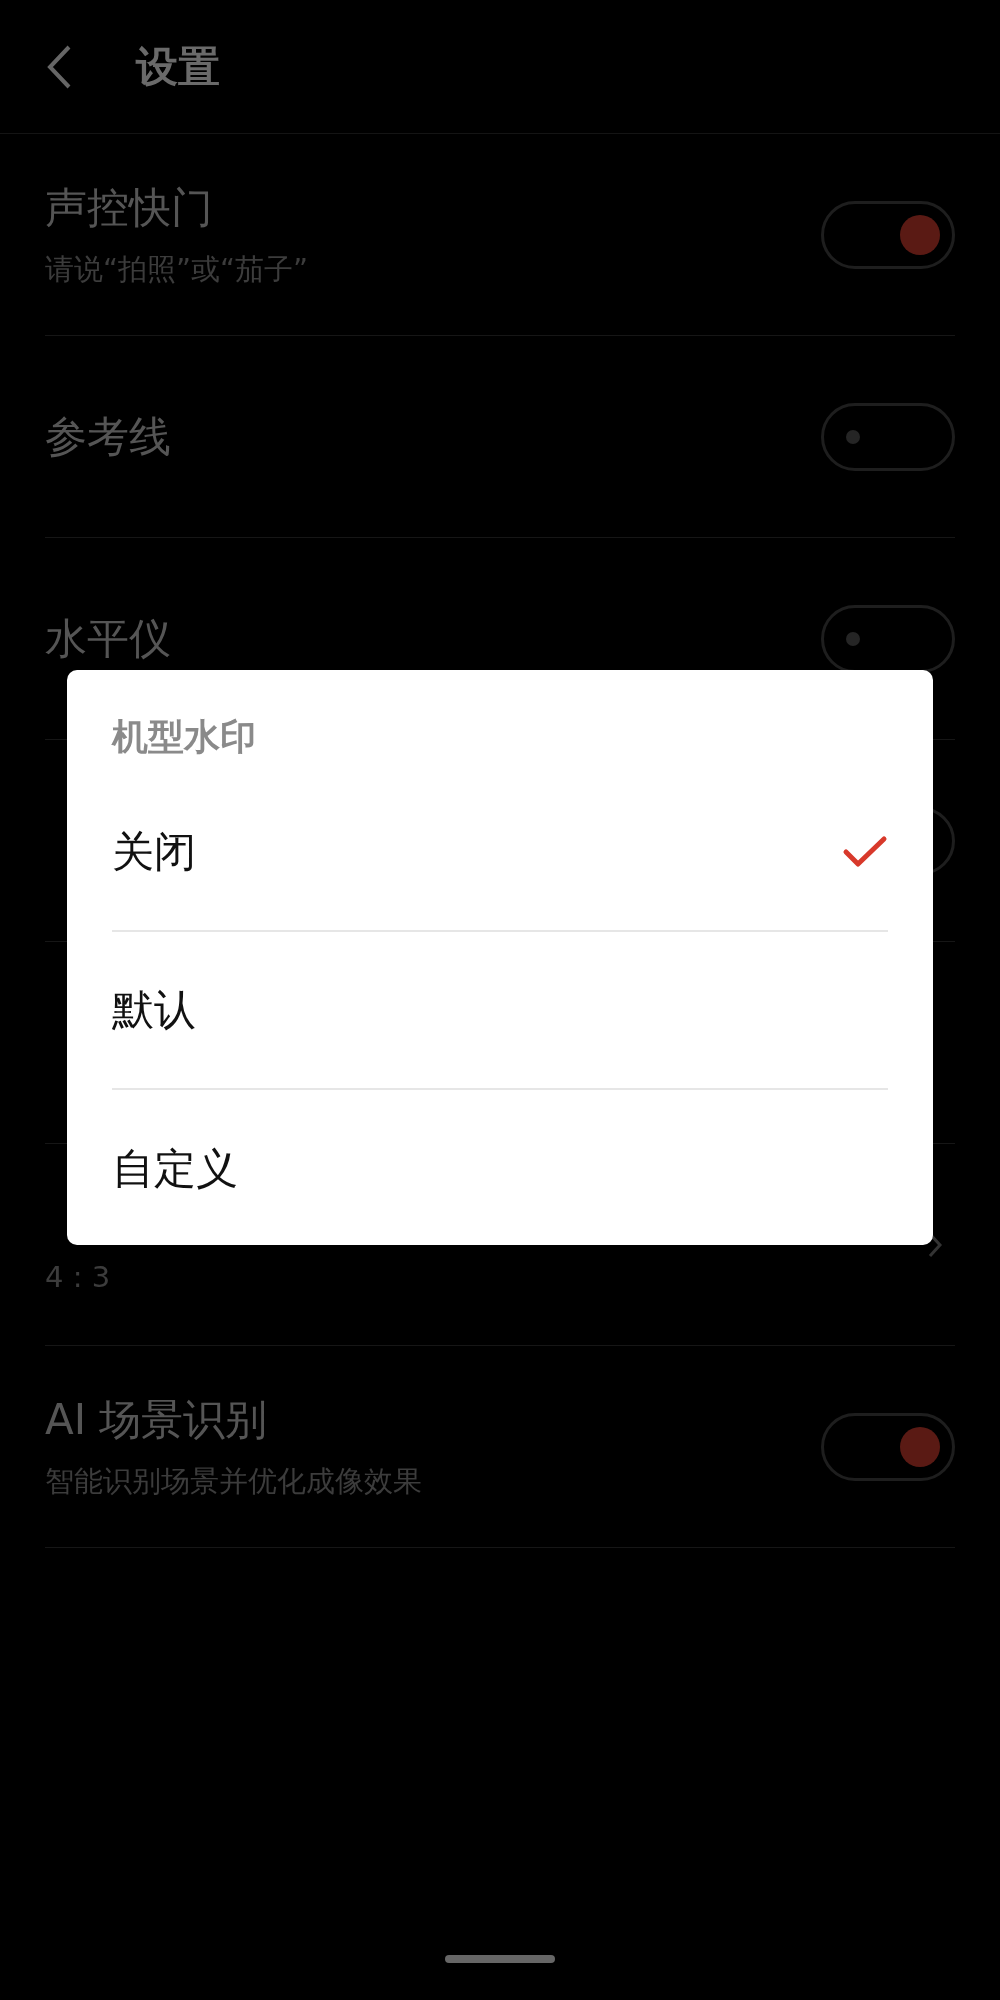 The image size is (1000, 2000). I want to click on setting-subtitle: 4 : 3, so click(78, 1276).